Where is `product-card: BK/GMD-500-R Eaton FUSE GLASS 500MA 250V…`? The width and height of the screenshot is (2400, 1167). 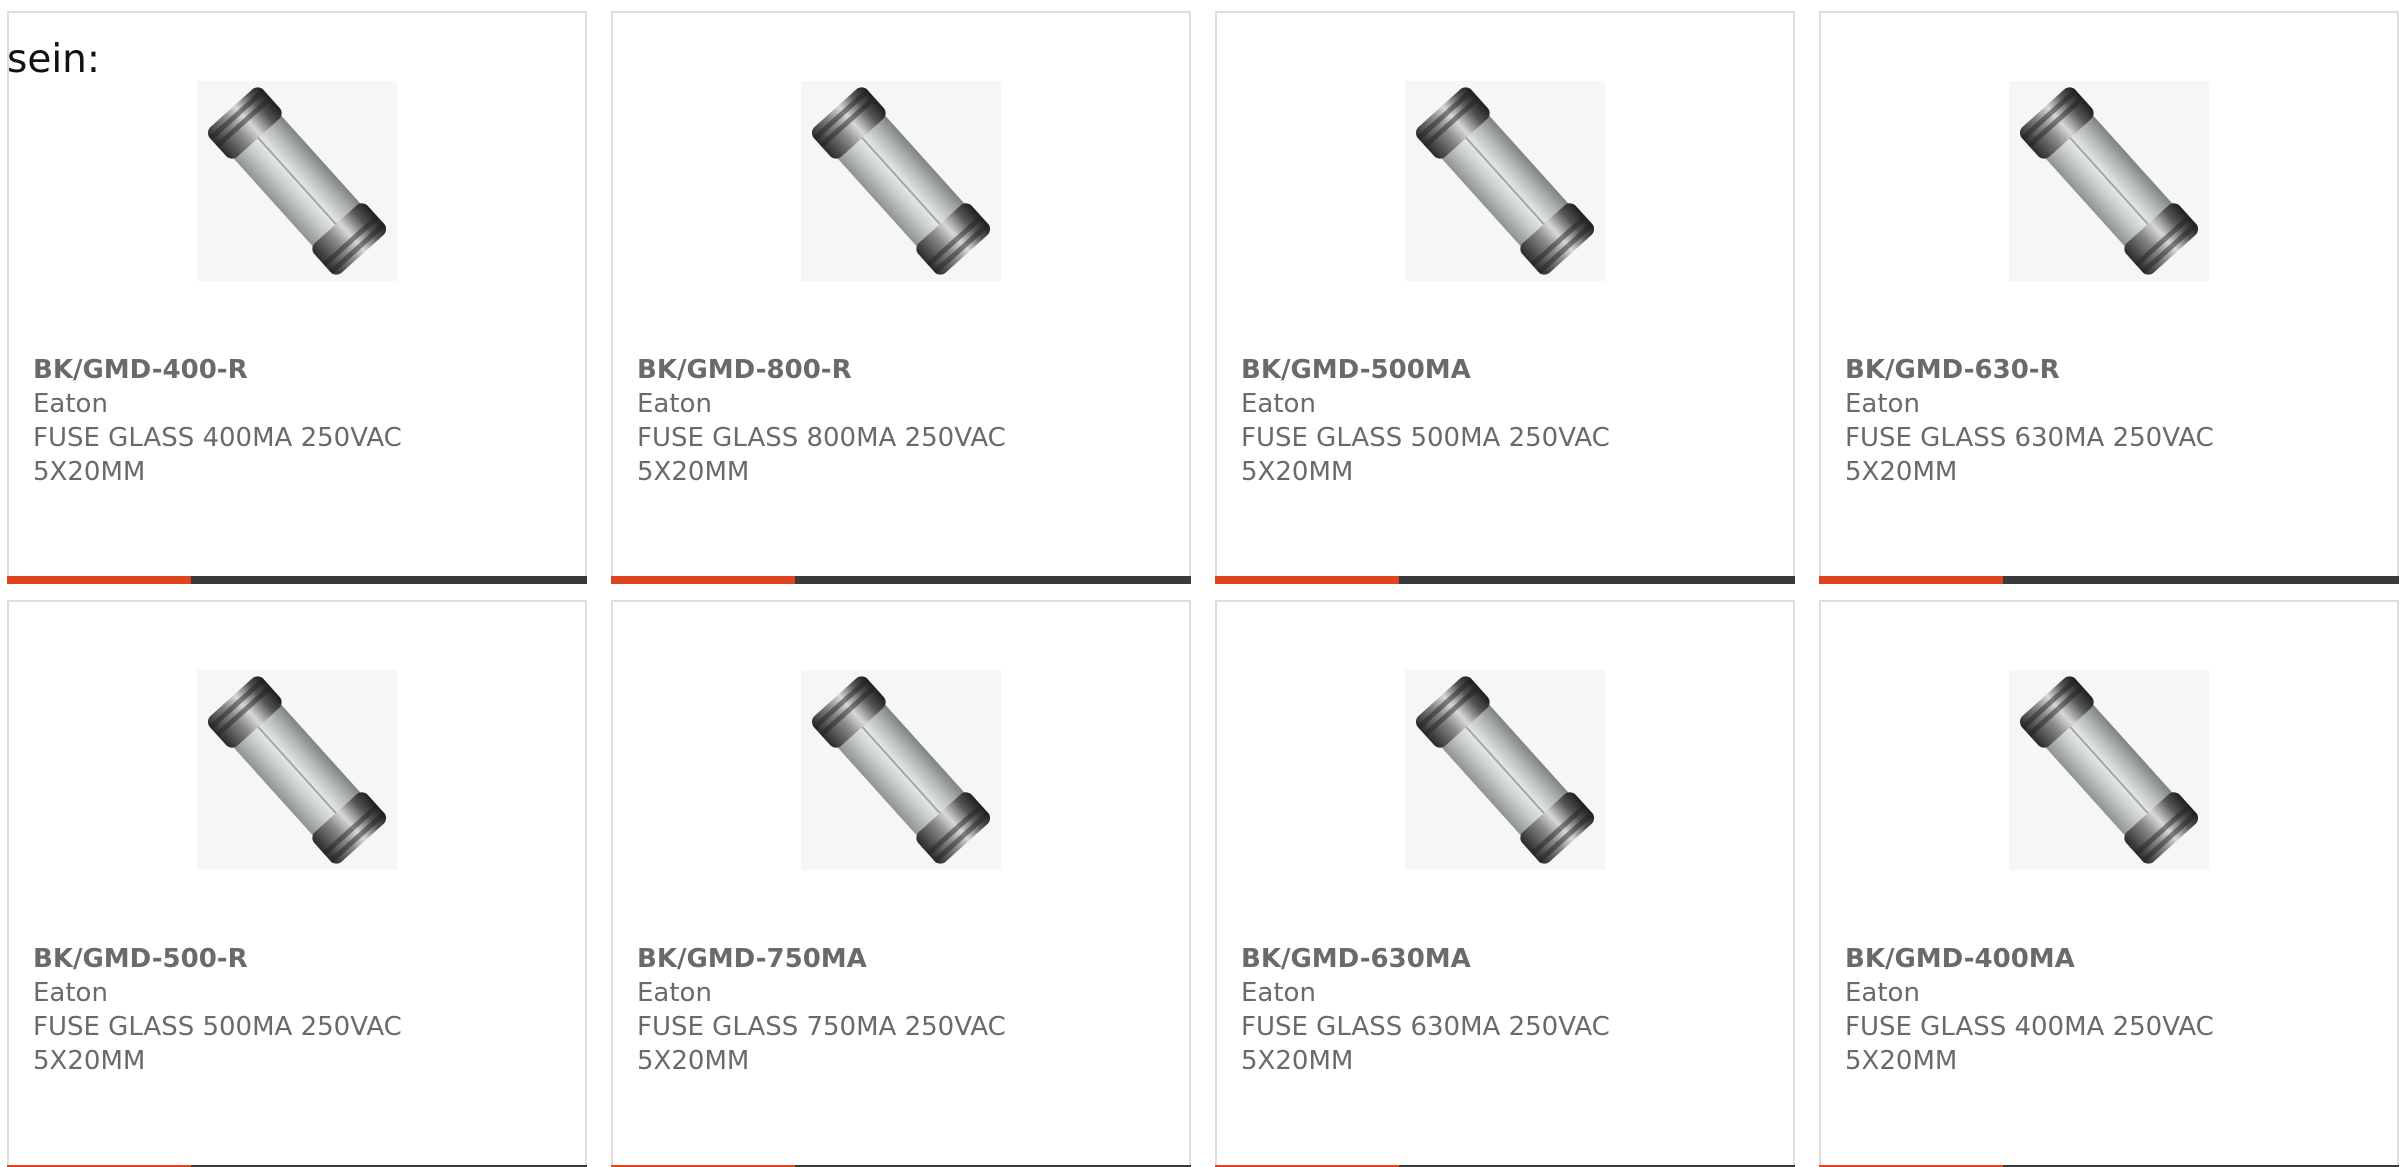 product-card: BK/GMD-500-R Eaton FUSE GLASS 500MA 250V… is located at coordinates (297, 883).